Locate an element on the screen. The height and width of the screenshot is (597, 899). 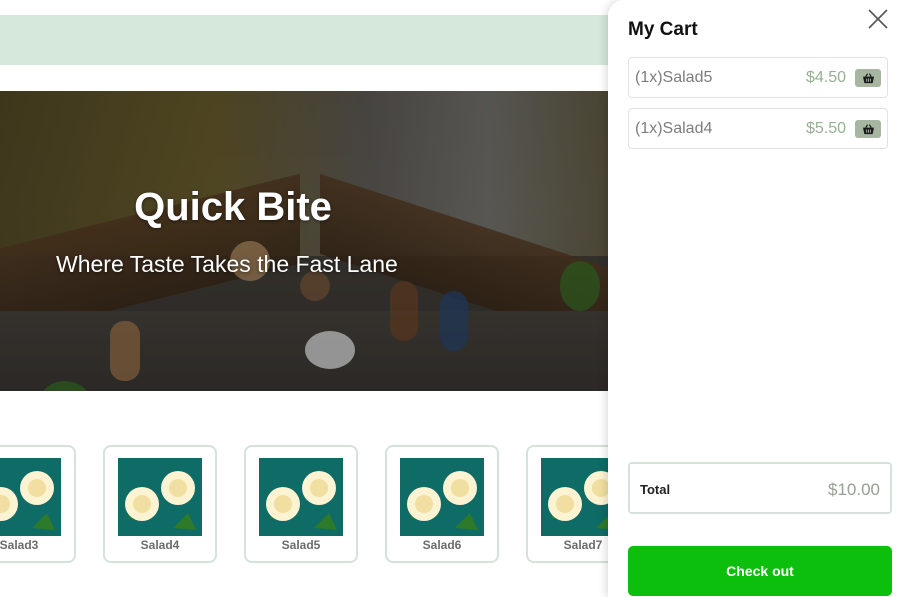
hero-subtitle: Where Taste Takes the Fast Lane is located at coordinates (227, 264).